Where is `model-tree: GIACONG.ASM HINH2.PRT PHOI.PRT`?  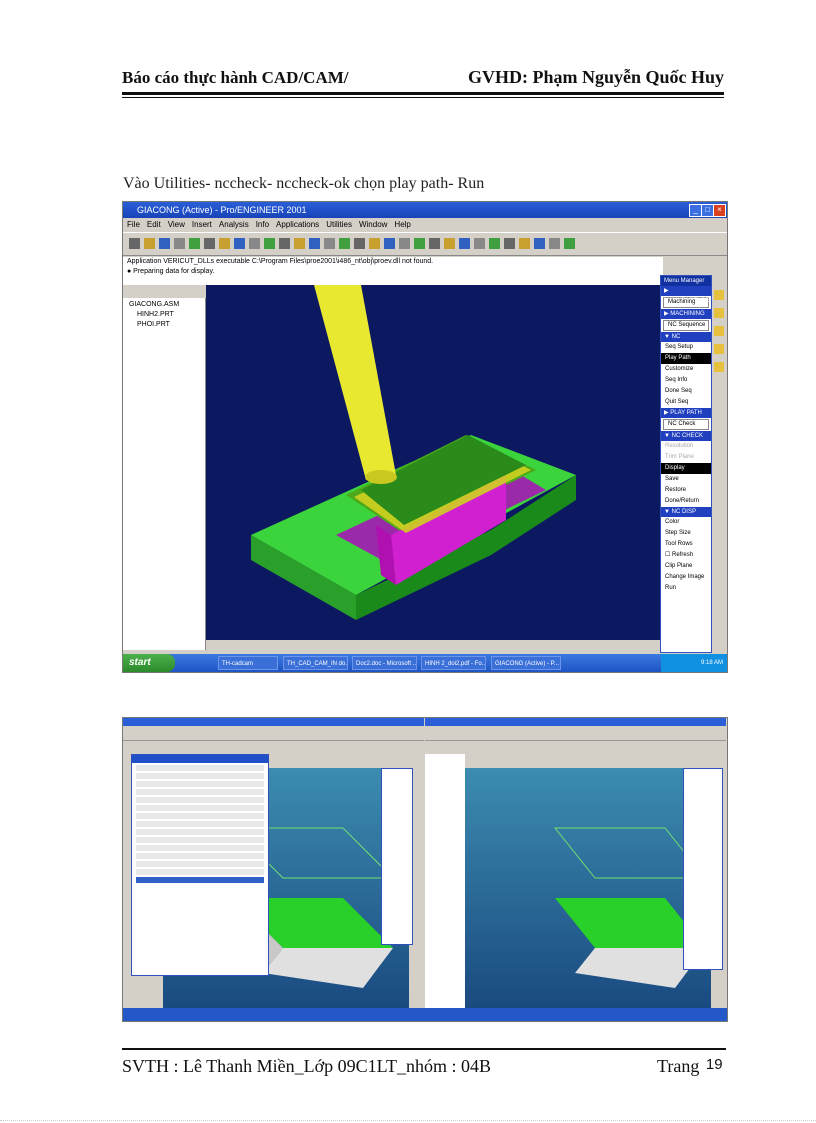 model-tree: GIACONG.ASM HINH2.PRT PHOI.PRT is located at coordinates (164, 474).